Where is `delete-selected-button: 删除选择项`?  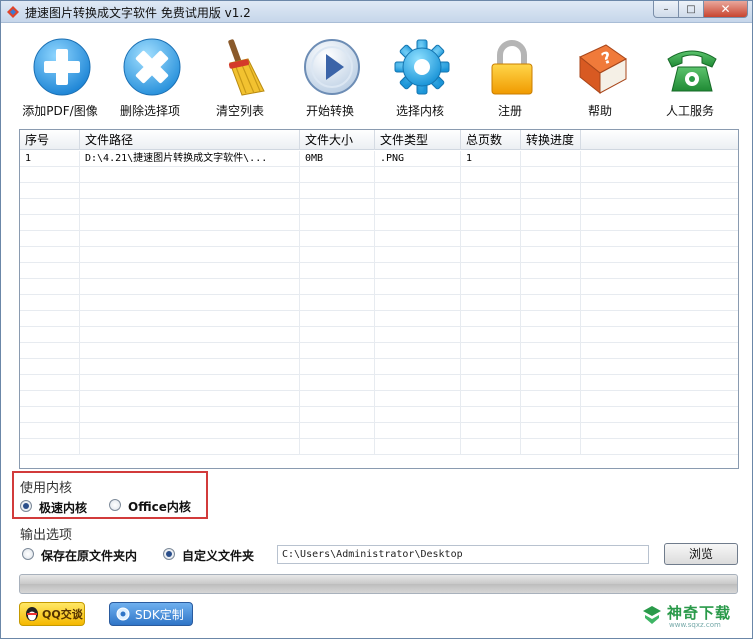
delete-selected-button: 删除选择项 is located at coordinates (150, 78).